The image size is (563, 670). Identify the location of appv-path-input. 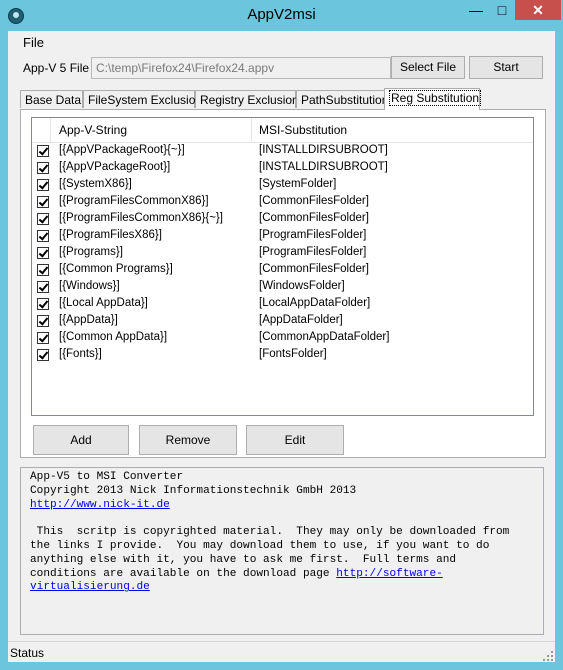
(241, 68).